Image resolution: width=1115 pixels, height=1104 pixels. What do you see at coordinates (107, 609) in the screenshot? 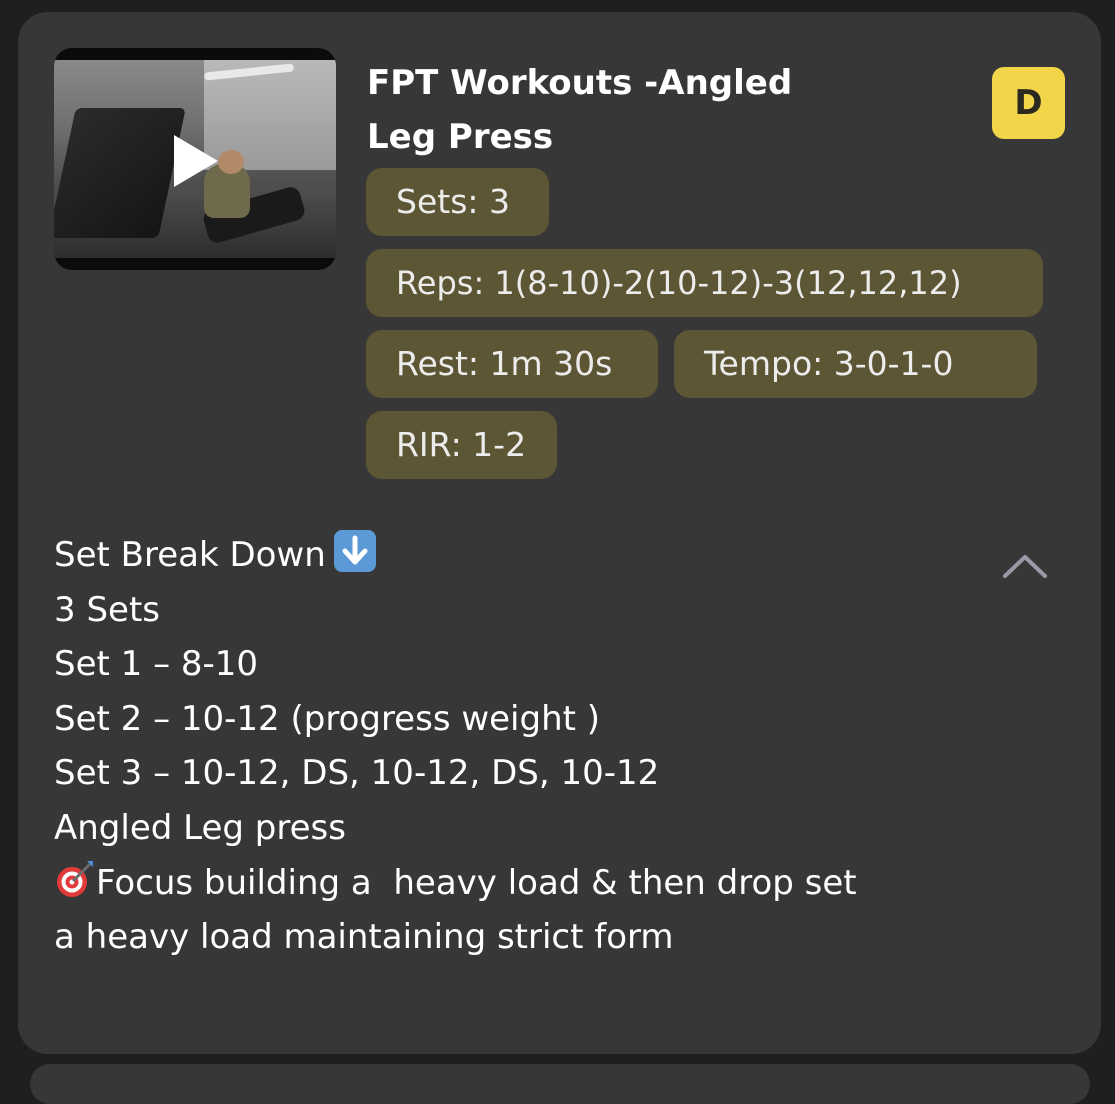
I see `description-line: 3 Sets` at bounding box center [107, 609].